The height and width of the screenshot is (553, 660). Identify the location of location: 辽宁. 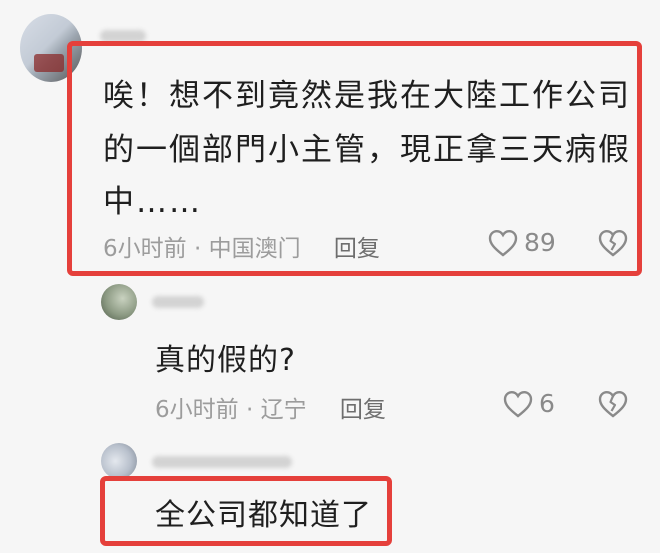
(283, 410).